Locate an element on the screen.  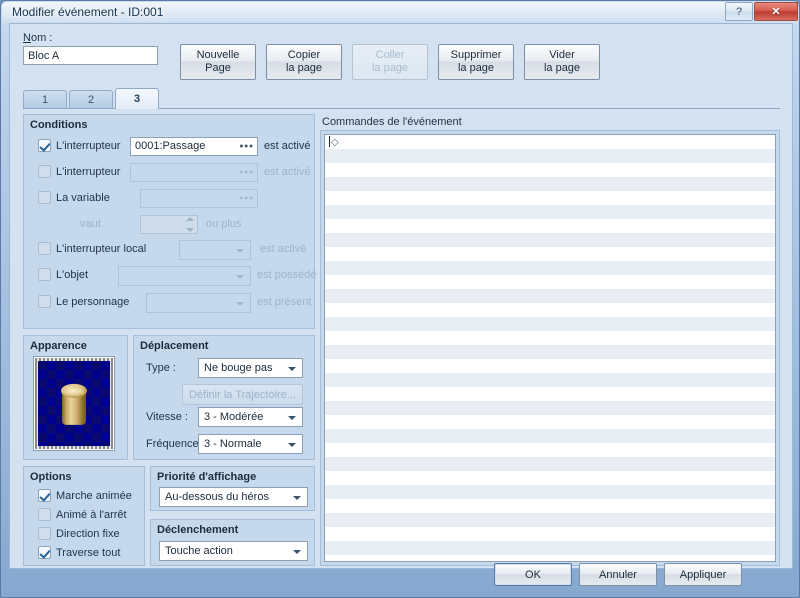
pillar-top-highlight is located at coordinates (74, 391).